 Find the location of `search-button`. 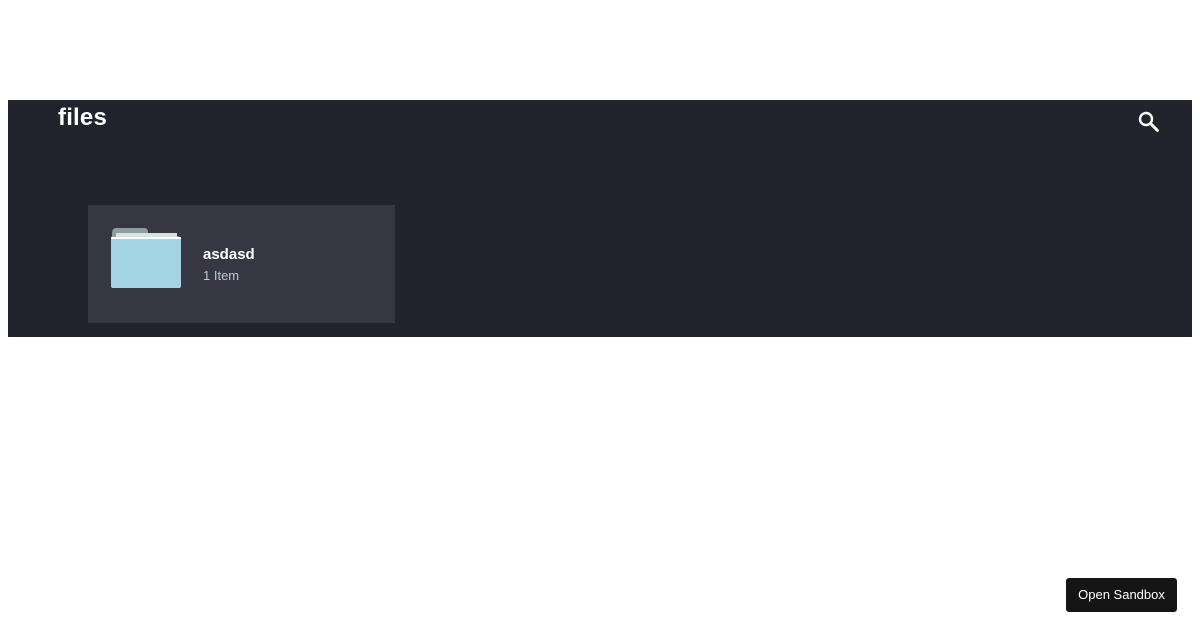

search-button is located at coordinates (1149, 122).